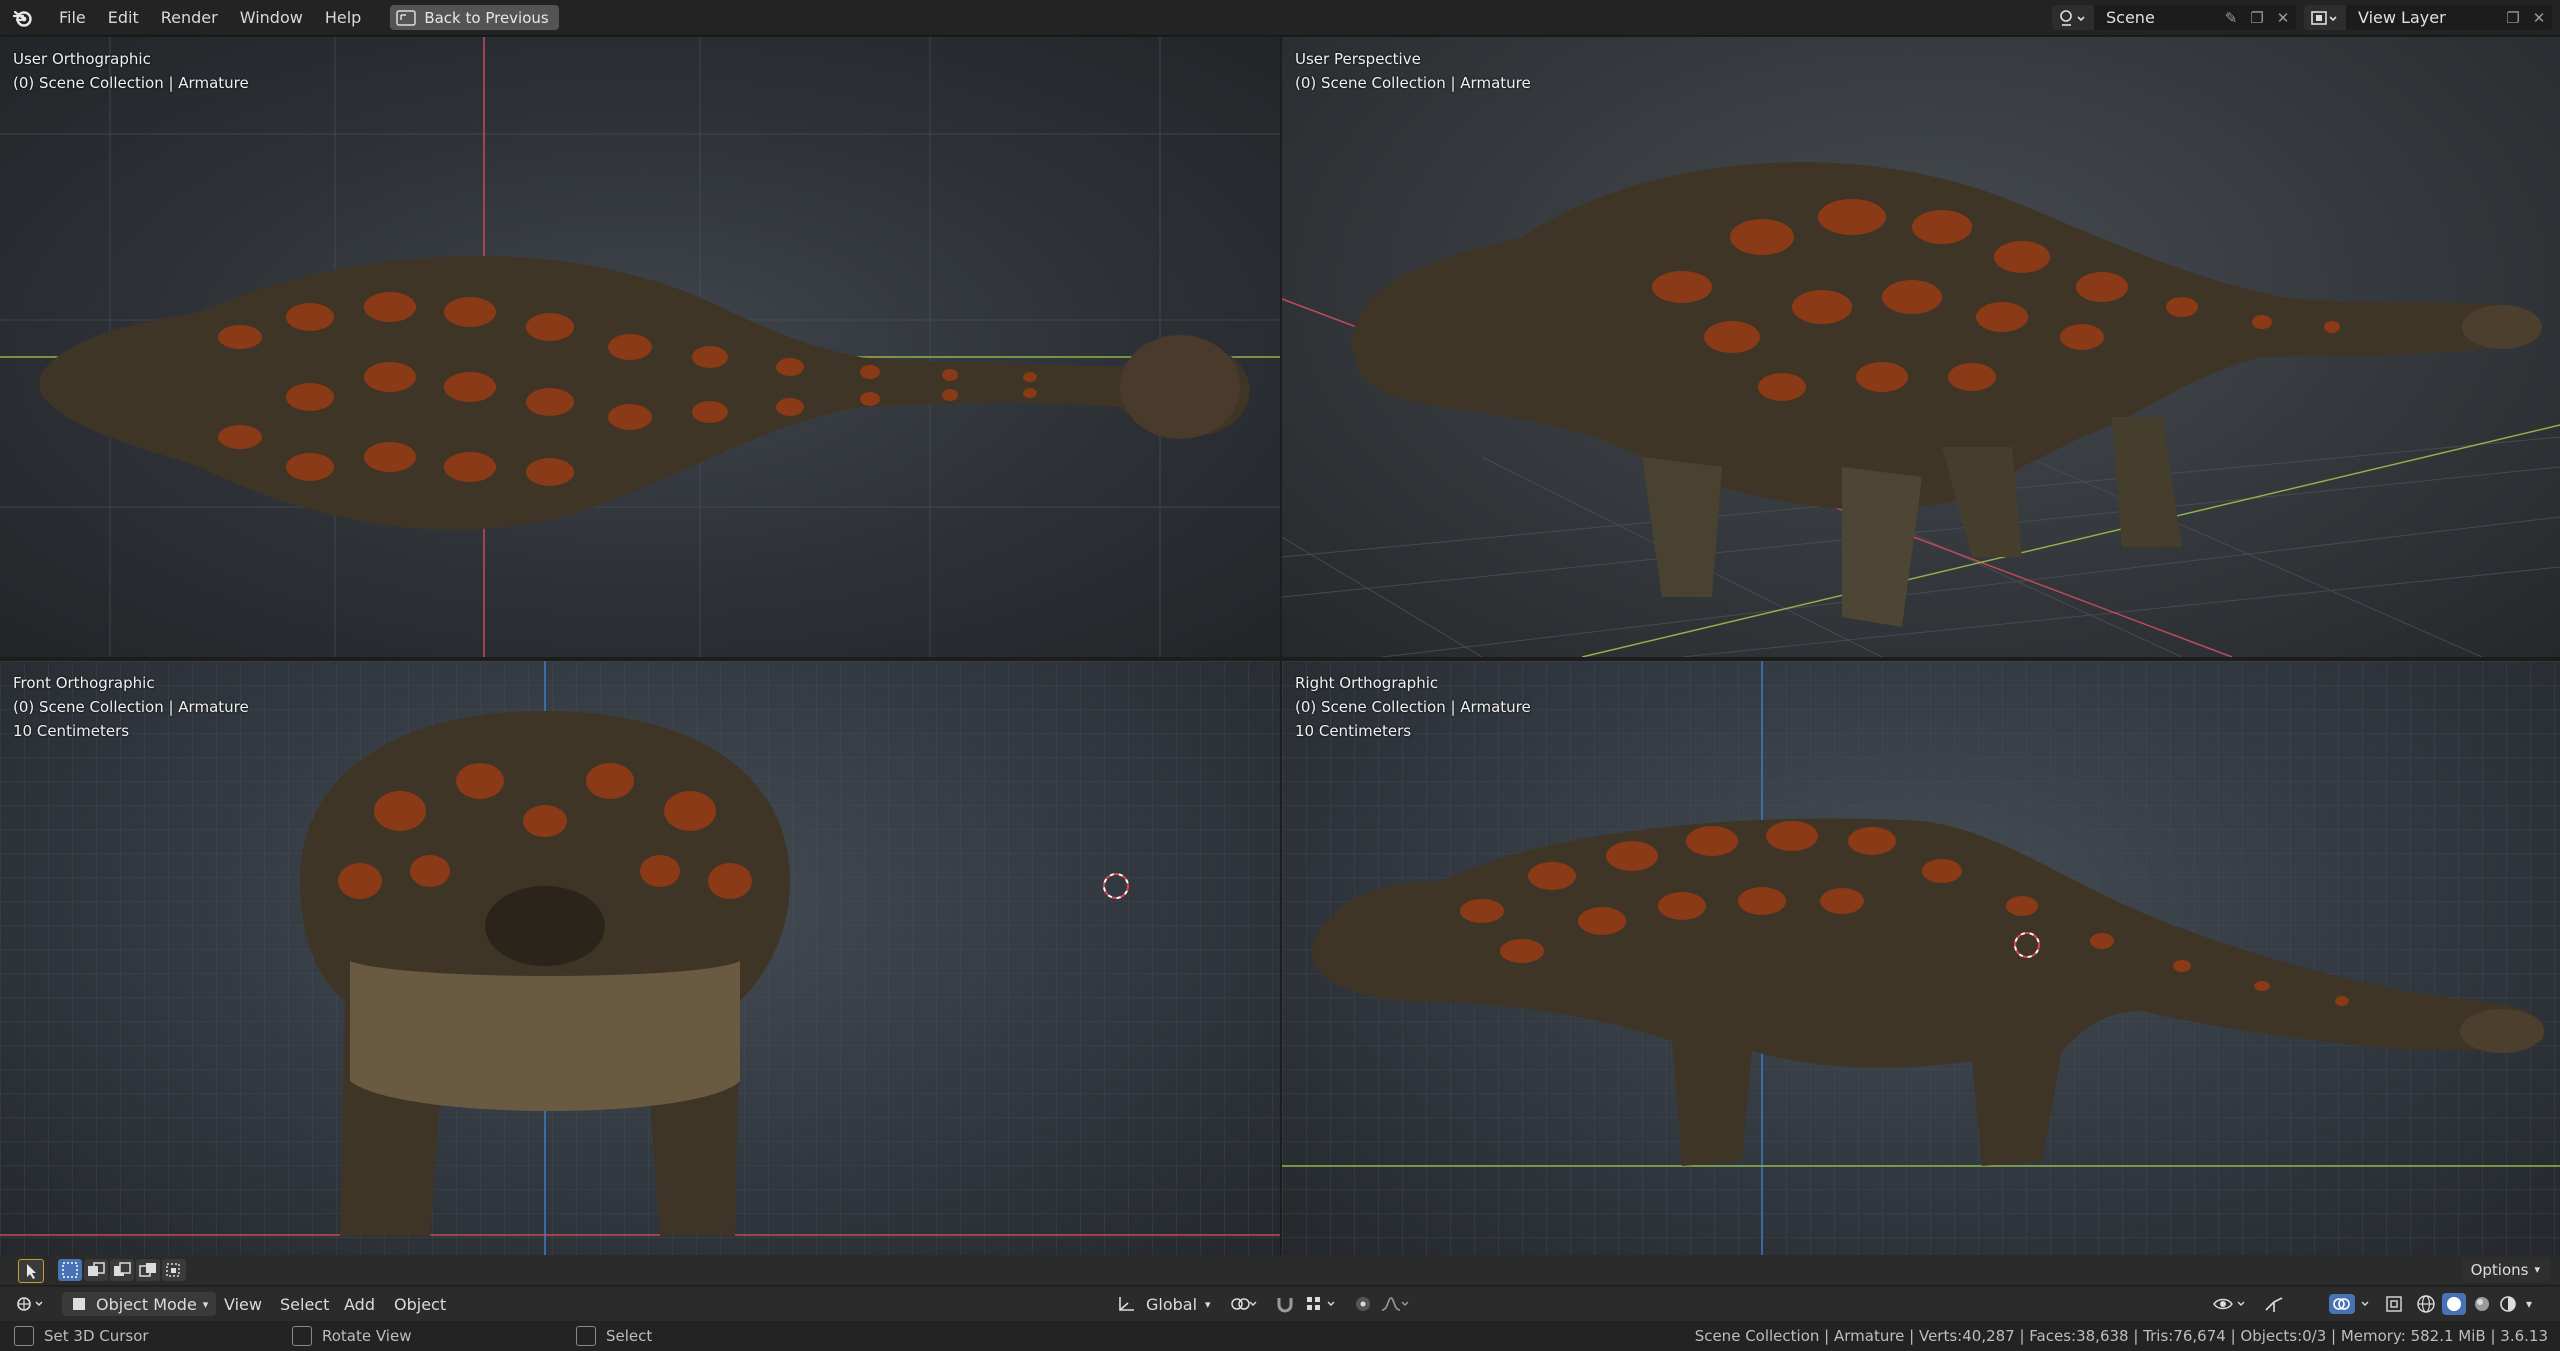 This screenshot has height=1351, width=2560. What do you see at coordinates (2073, 17) in the screenshot?
I see `scene-icon` at bounding box center [2073, 17].